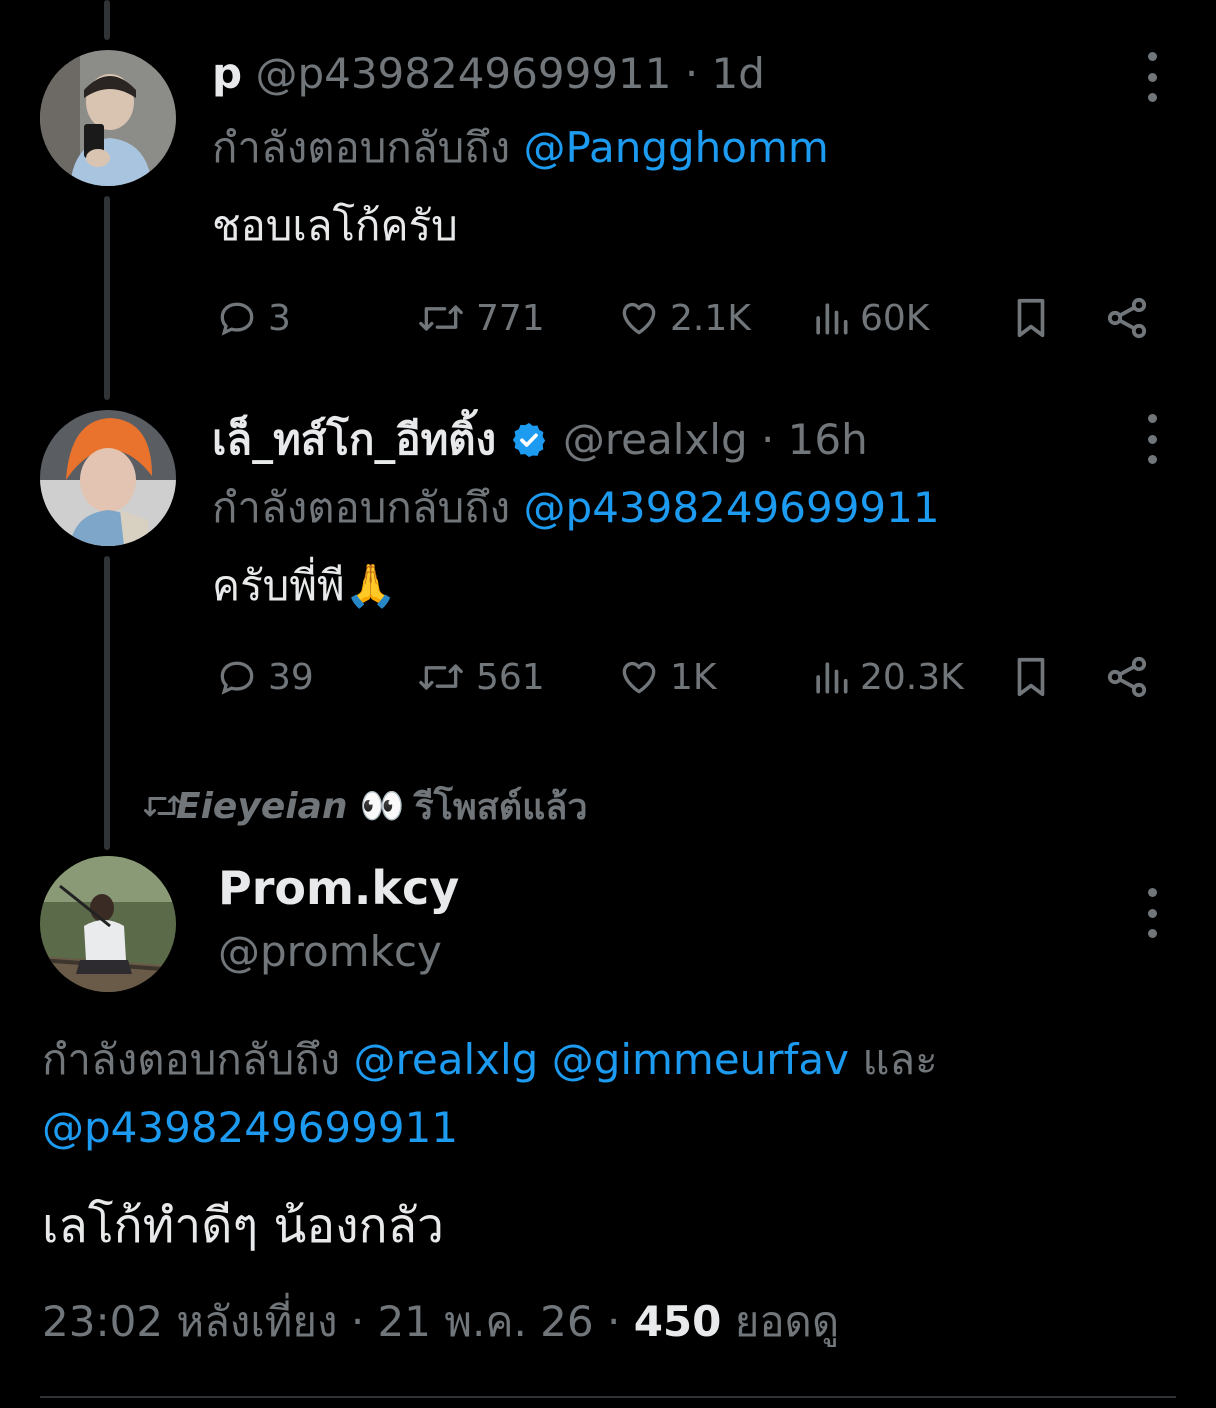 The width and height of the screenshot is (1216, 1408). What do you see at coordinates (510, 677) in the screenshot?
I see `repost-count: 561` at bounding box center [510, 677].